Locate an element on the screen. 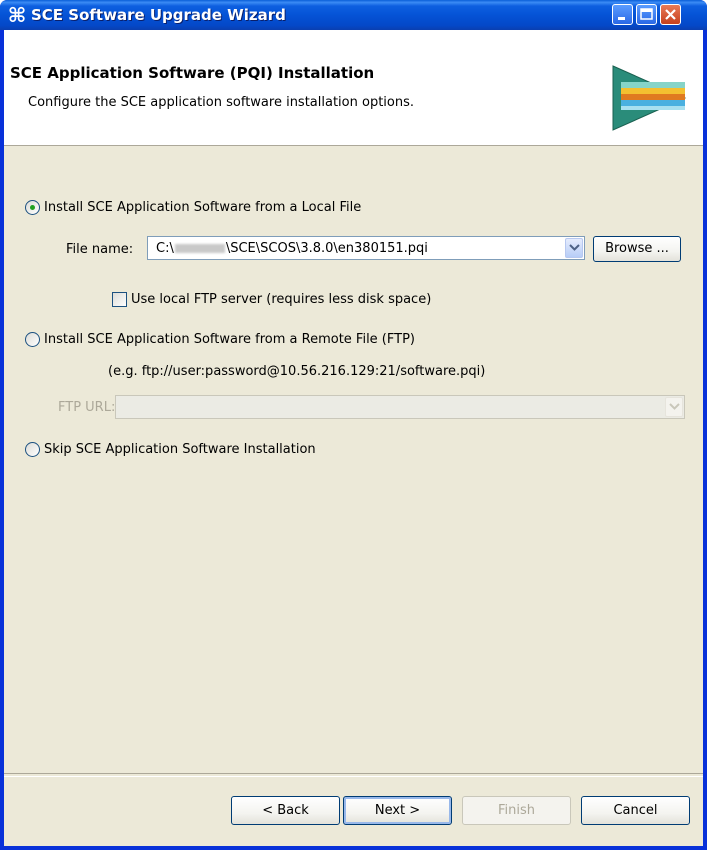  file-name-value: C:\ \SCE\SCOS\3.8.0\en380151.pqi is located at coordinates (292, 248).